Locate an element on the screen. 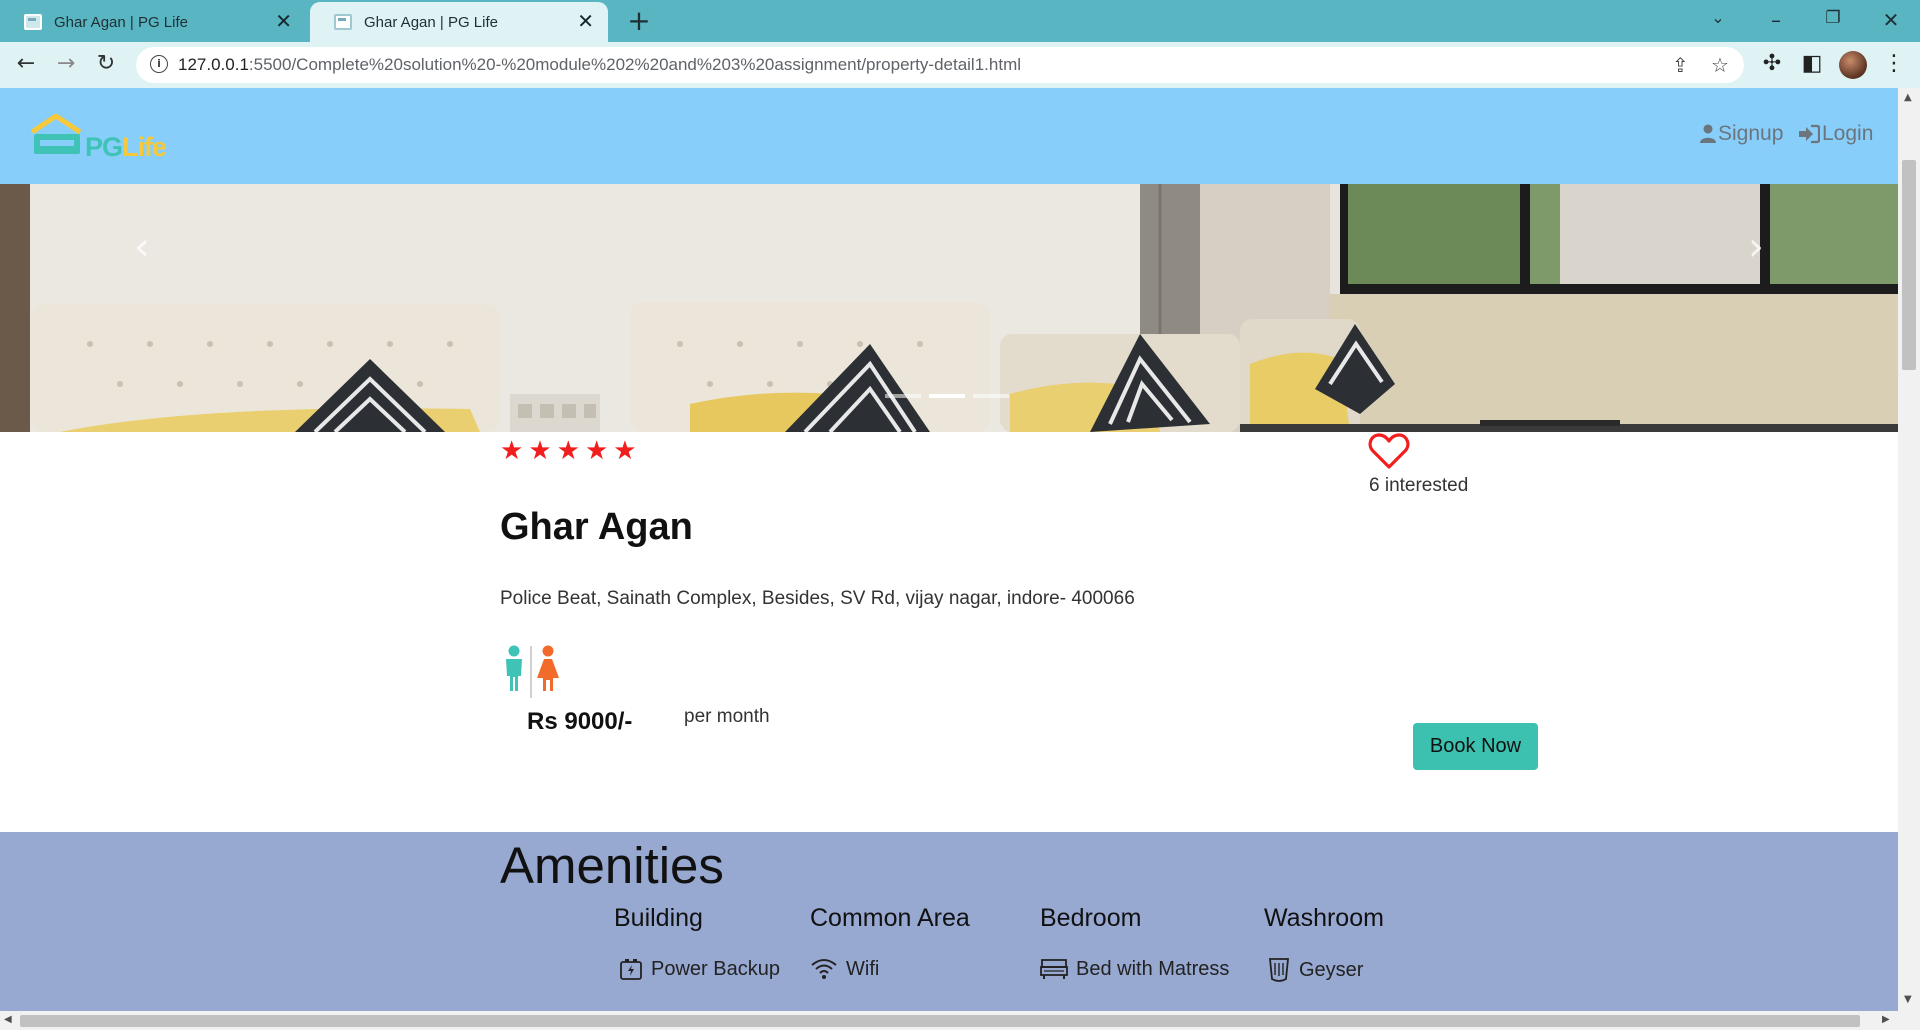 This screenshot has width=1920, height=1030. scroll-right-arrow-icon: ▶ is located at coordinates (1886, 1019).